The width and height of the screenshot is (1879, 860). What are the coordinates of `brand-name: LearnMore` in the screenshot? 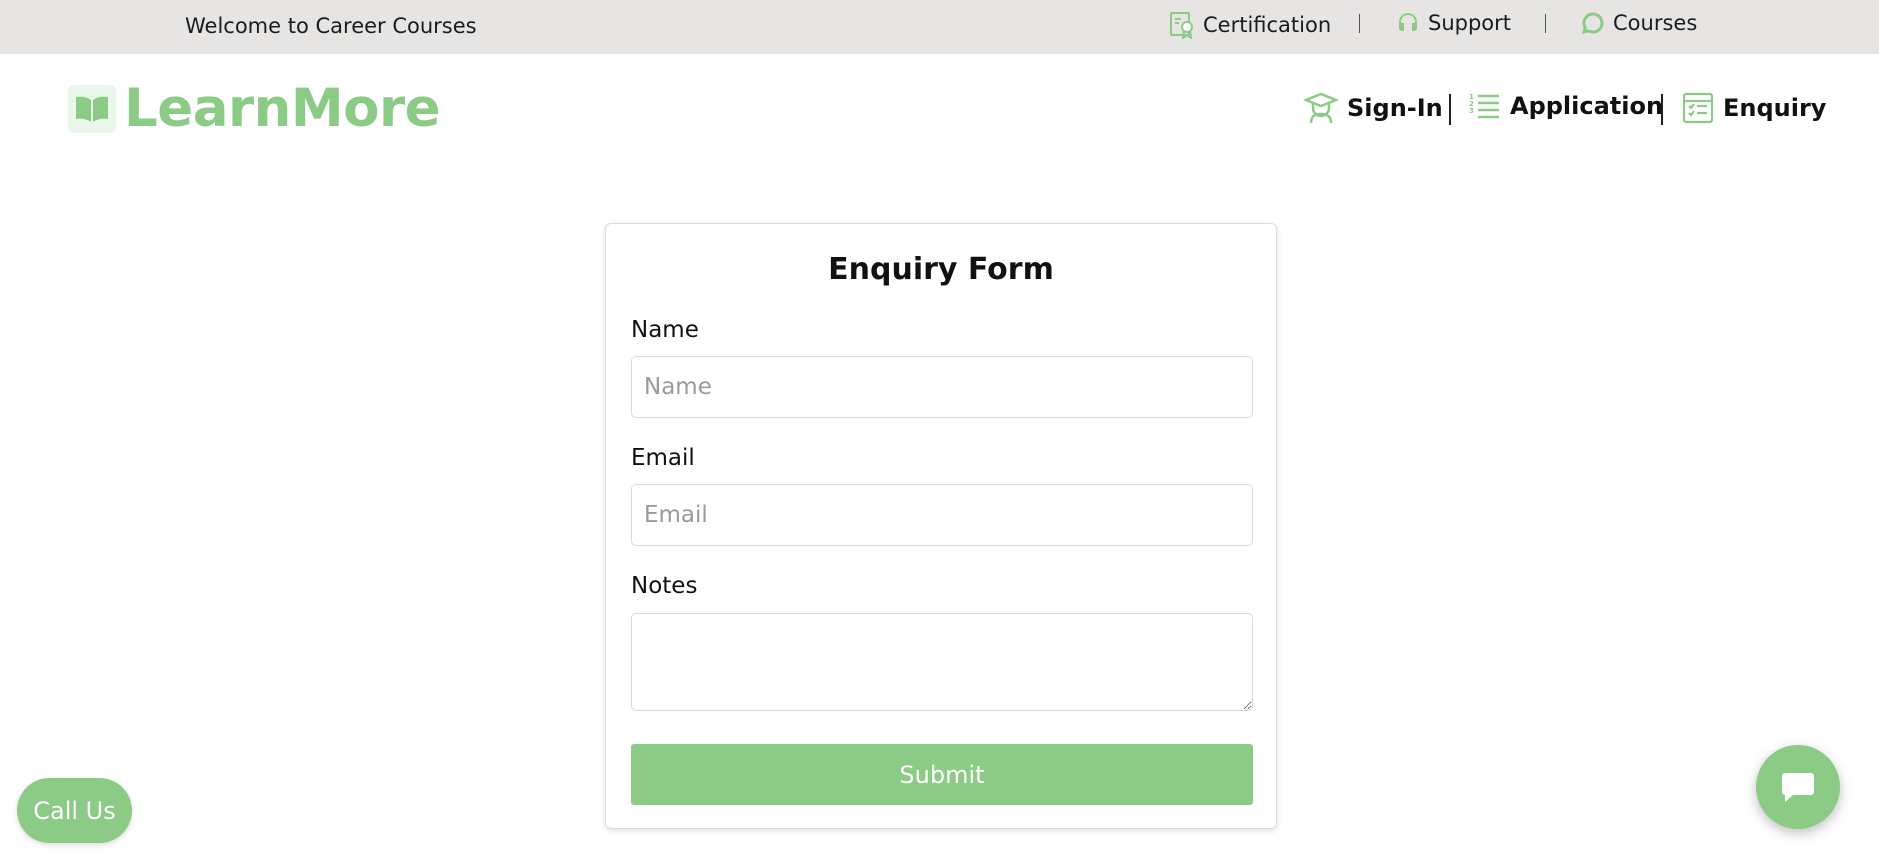 It's located at (282, 108).